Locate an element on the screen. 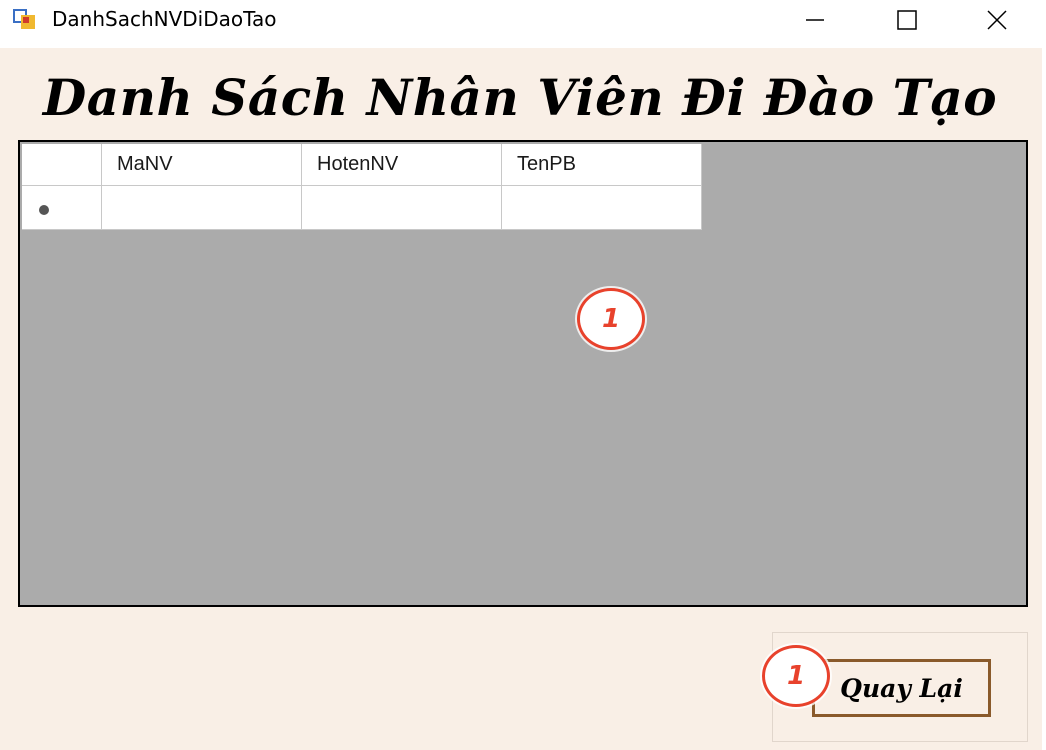  window-title: DanhSachNVDiDaoTao is located at coordinates (164, 19).